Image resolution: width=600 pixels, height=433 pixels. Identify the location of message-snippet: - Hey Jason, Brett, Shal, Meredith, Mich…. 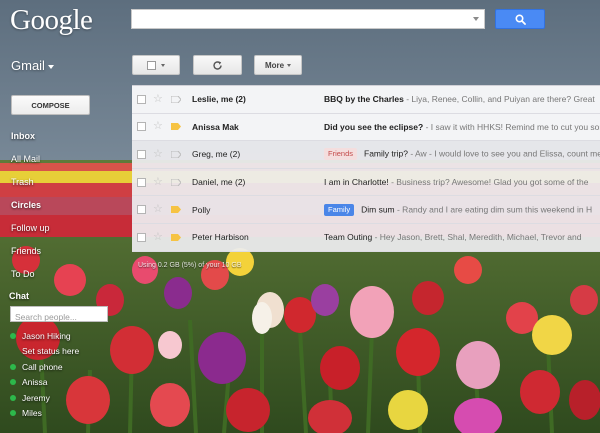
(477, 237).